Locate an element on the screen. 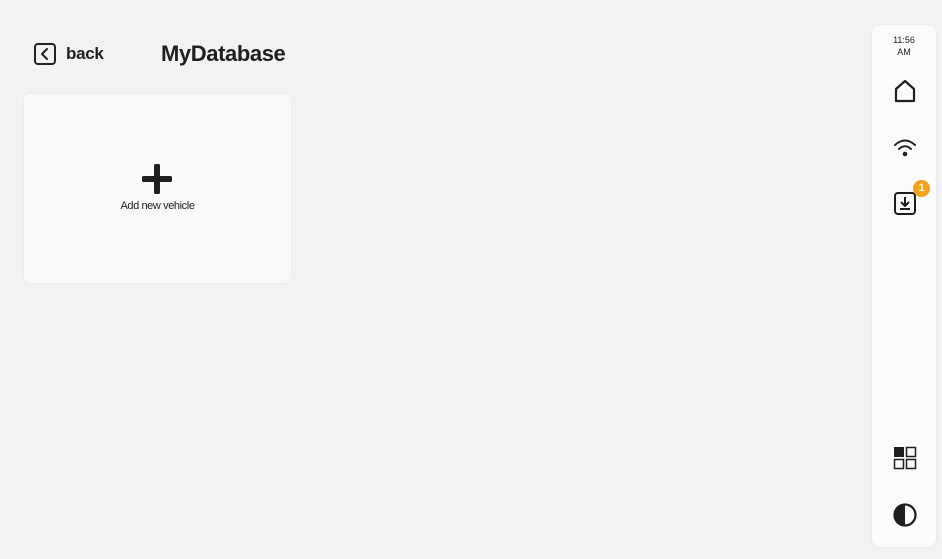  apps-grid-icon is located at coordinates (905, 458).